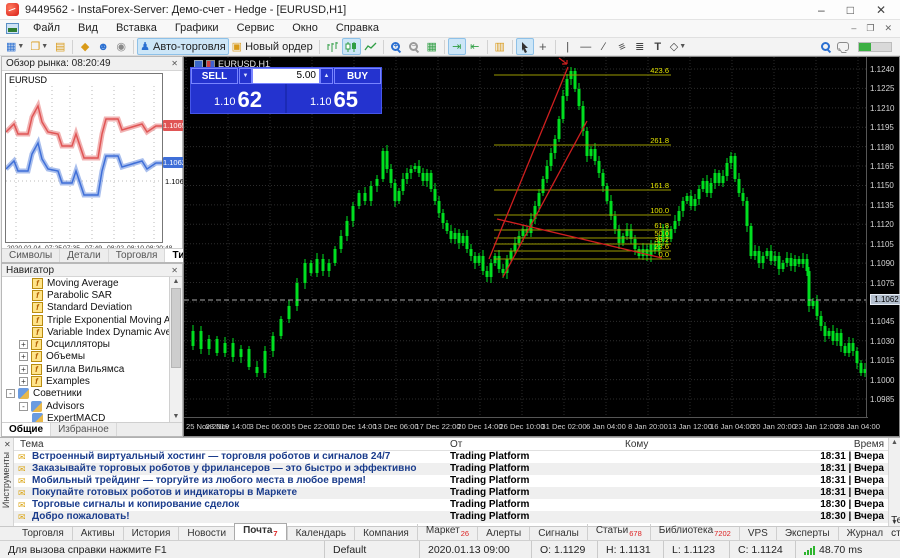  What do you see at coordinates (432, 46) in the screenshot?
I see `tile-windows-button: ▦` at bounding box center [432, 46].